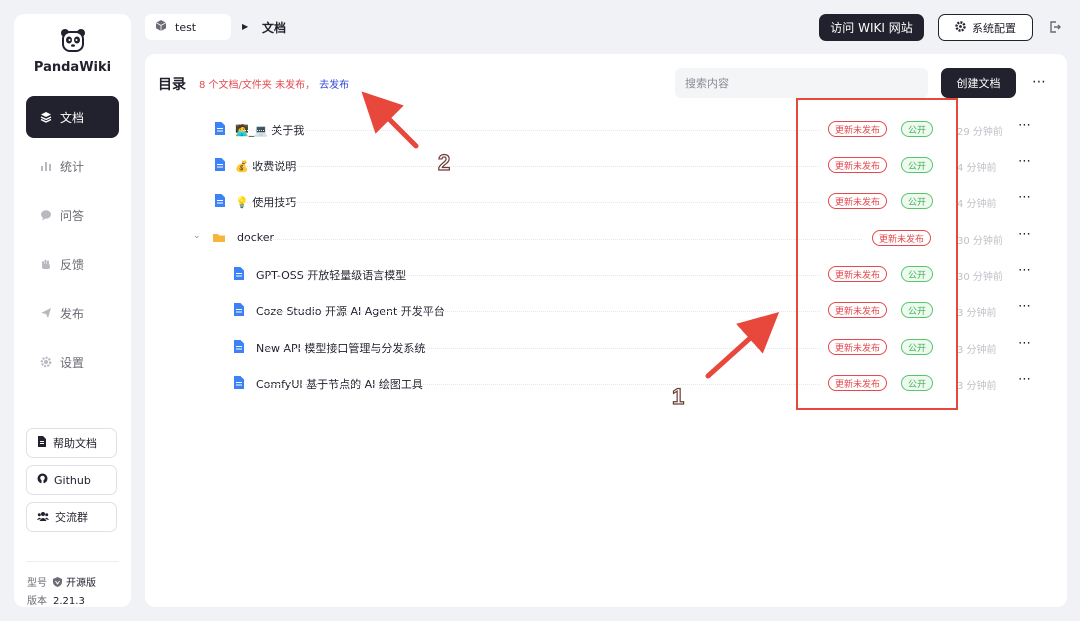 This screenshot has height=621, width=1080. I want to click on project-name: test, so click(186, 27).